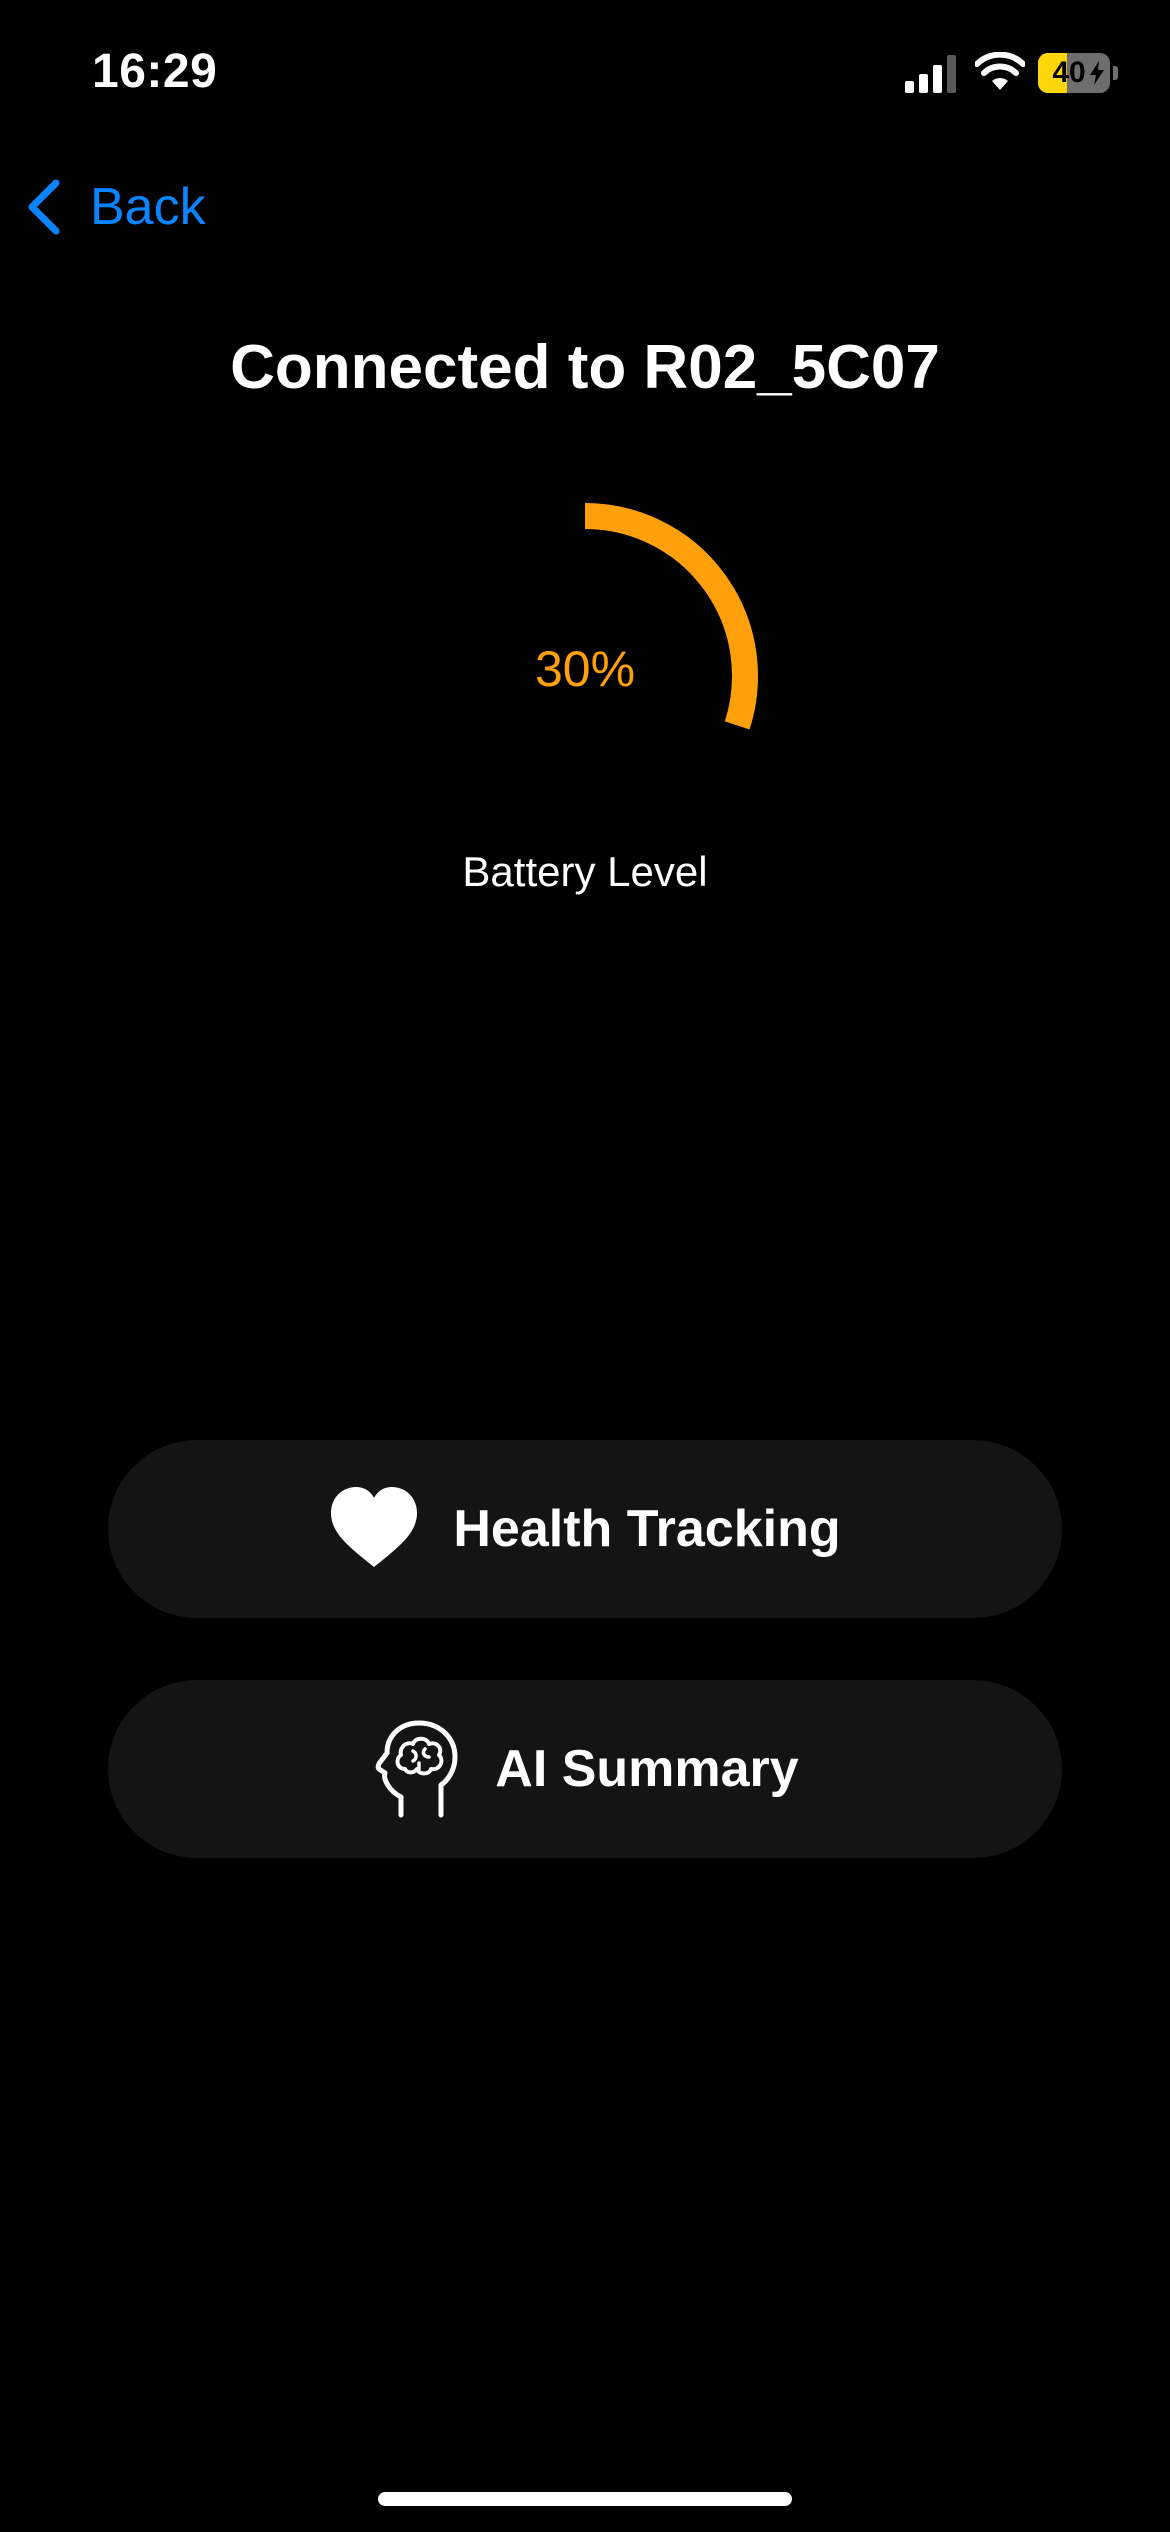 This screenshot has width=1170, height=2532. I want to click on battery-icon: 40, so click(1078, 73).